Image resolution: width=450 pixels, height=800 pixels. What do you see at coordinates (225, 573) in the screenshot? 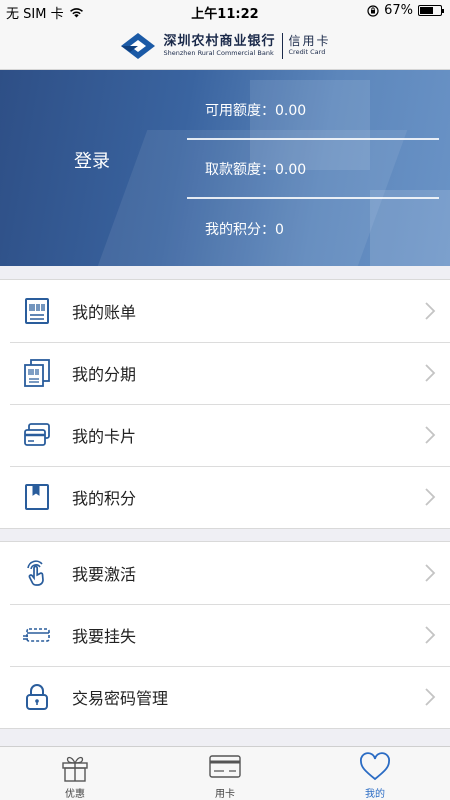
I see `menu-item-activate: 我要激活` at bounding box center [225, 573].